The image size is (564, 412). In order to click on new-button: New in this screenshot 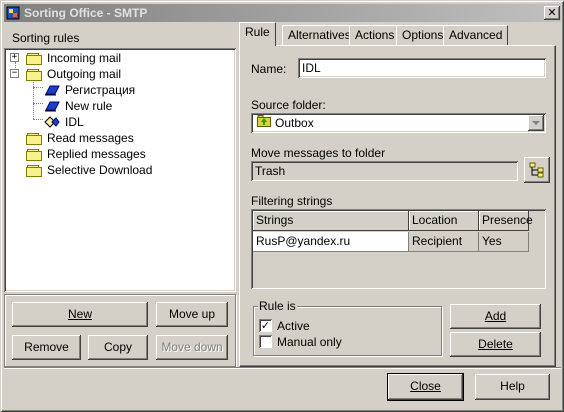, I will do `click(80, 314)`.